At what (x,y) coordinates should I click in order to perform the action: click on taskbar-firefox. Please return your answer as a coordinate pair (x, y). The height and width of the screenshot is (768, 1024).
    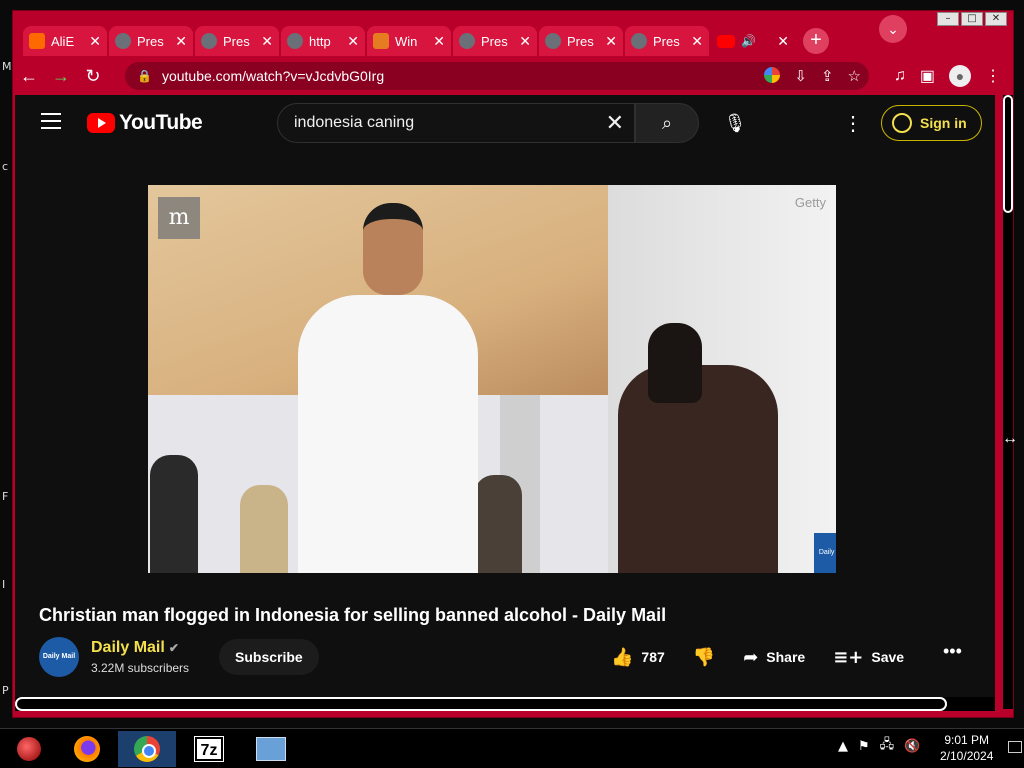
    Looking at the image, I should click on (87, 749).